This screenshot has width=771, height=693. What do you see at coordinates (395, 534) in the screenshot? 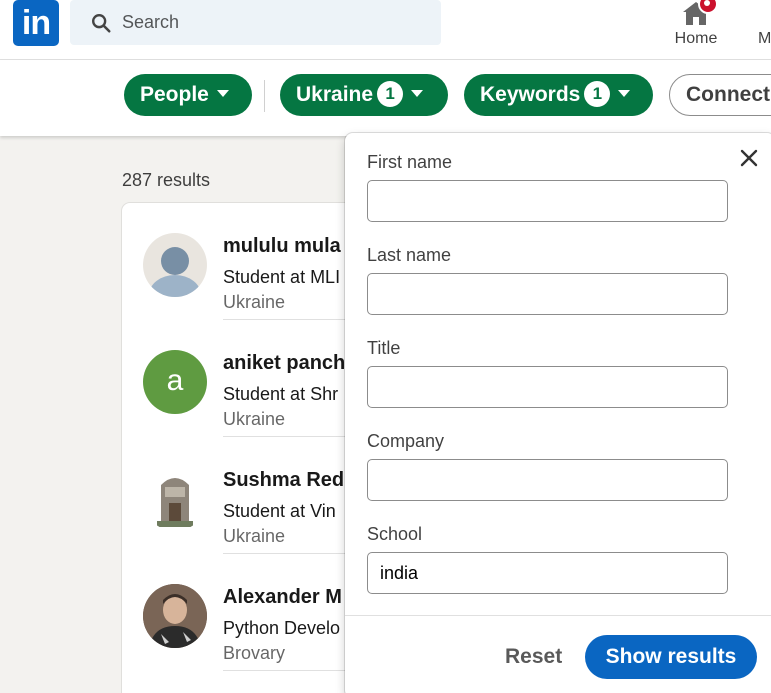
I see `school-label: School` at bounding box center [395, 534].